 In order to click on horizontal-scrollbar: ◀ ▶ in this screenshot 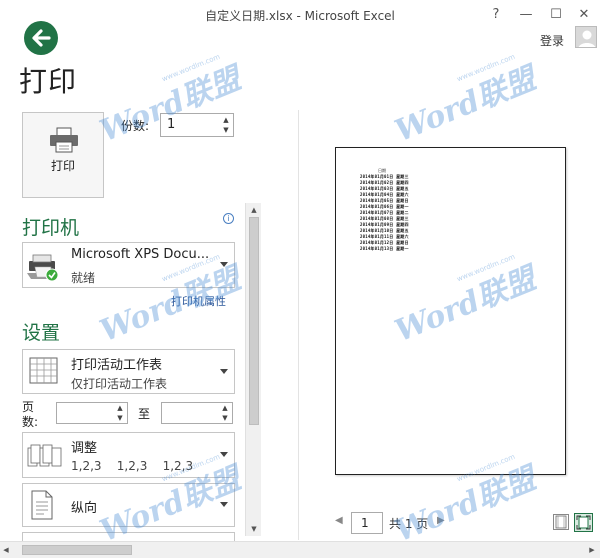, I will do `click(300, 549)`.